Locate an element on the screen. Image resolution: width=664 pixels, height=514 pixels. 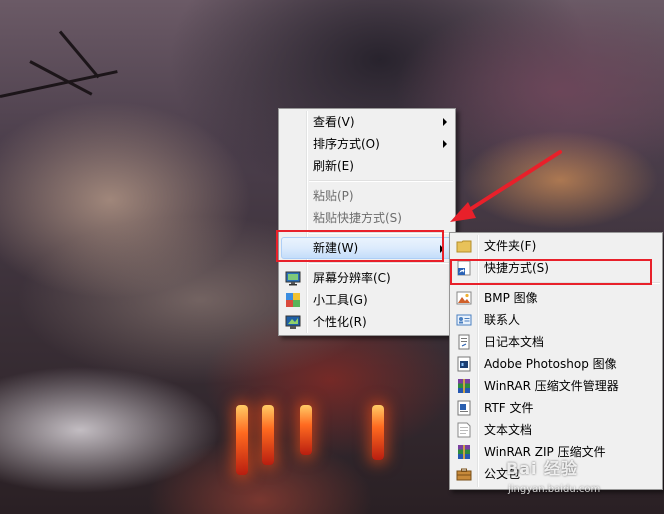
annotation-arrow-icon is located at coordinates (506, 186).